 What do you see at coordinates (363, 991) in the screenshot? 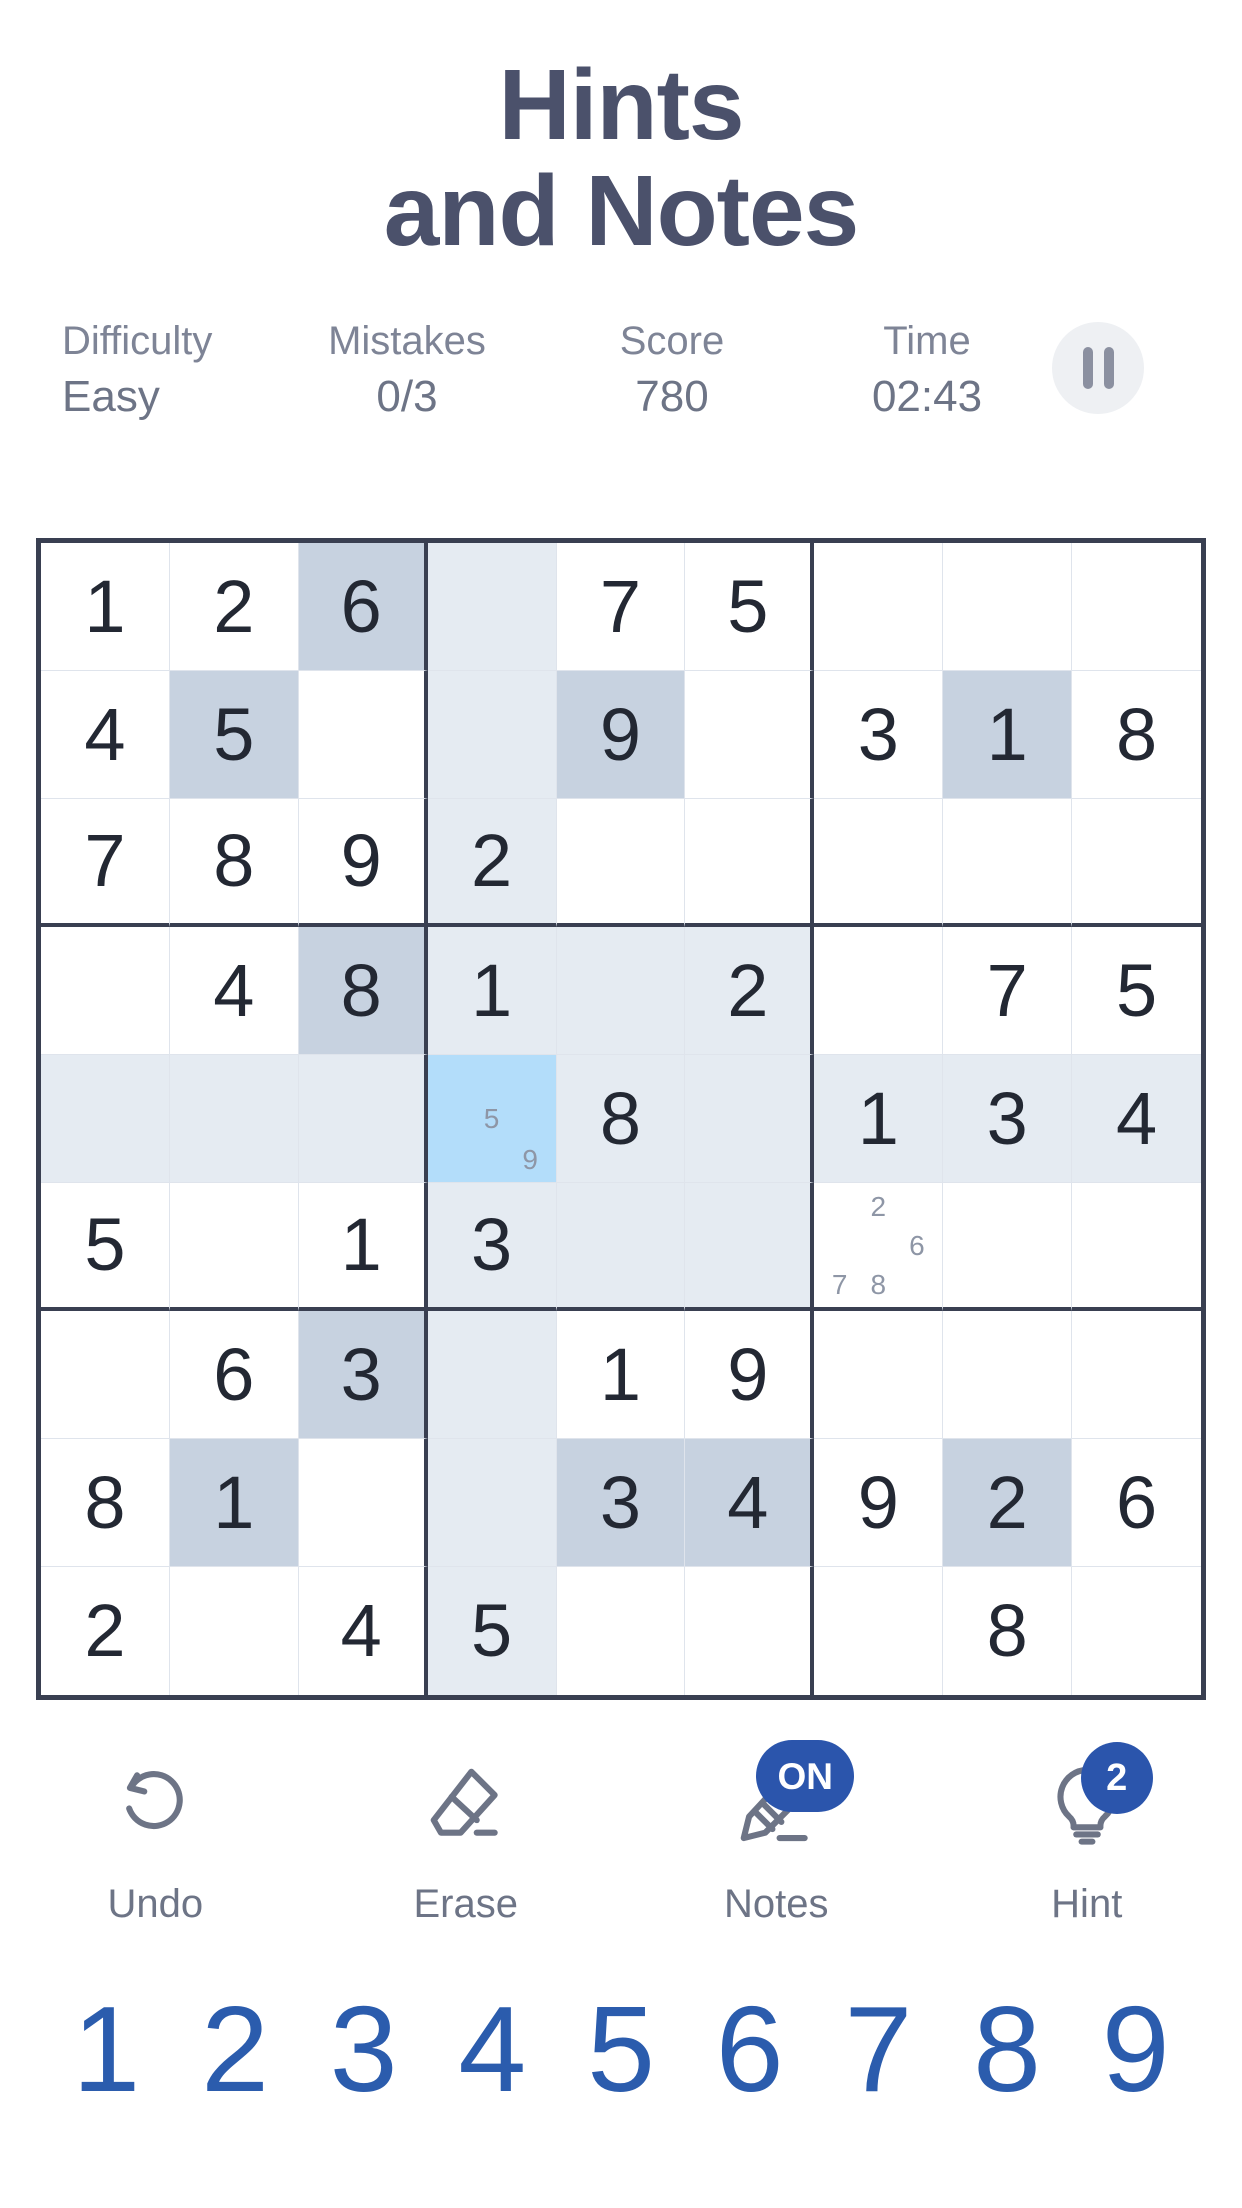
I see `sudoku-cell-r4c3: 8` at bounding box center [363, 991].